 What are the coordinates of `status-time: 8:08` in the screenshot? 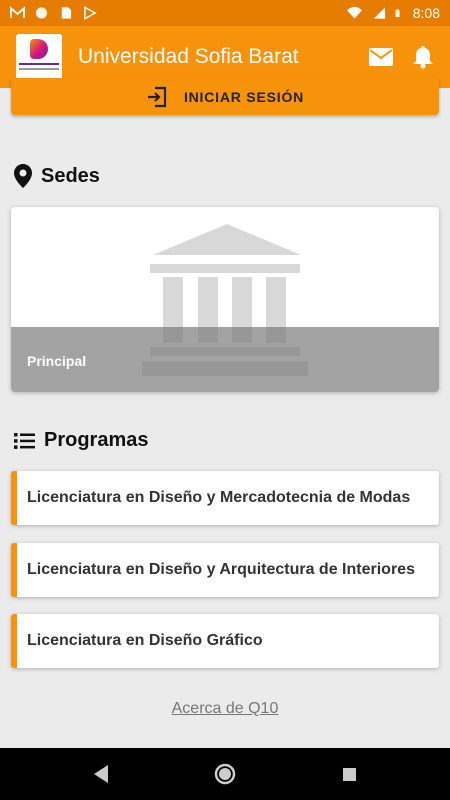 It's located at (426, 13).